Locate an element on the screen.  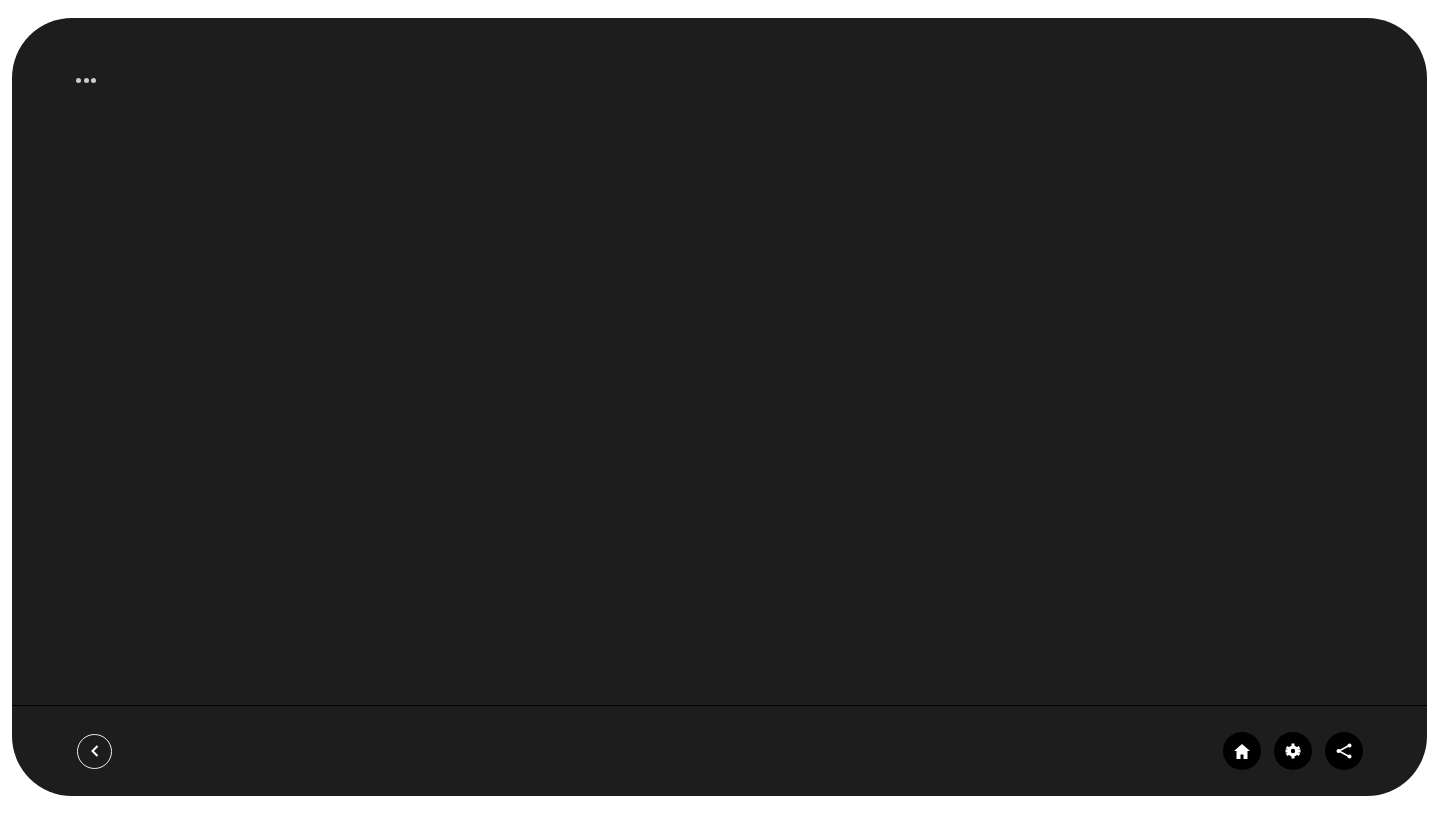
home-icon is located at coordinates (1242, 751).